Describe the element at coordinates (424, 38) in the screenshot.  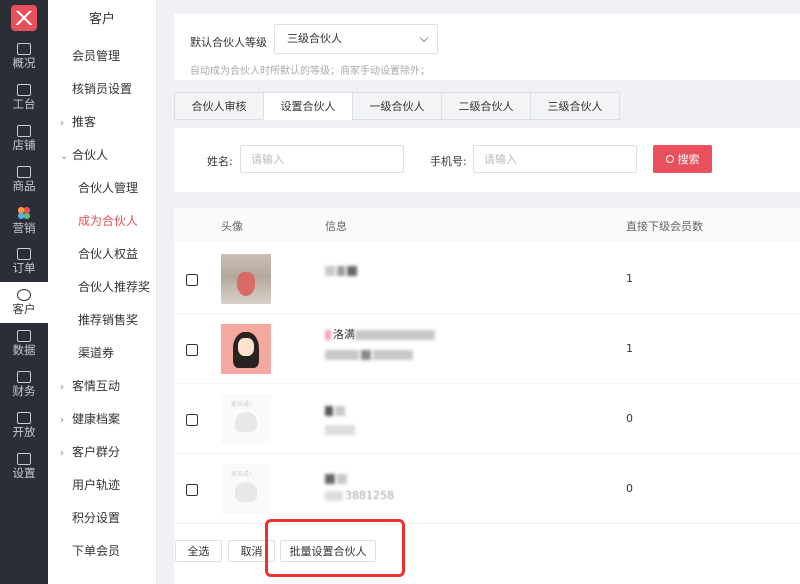
I see `chevron-down-icon` at that location.